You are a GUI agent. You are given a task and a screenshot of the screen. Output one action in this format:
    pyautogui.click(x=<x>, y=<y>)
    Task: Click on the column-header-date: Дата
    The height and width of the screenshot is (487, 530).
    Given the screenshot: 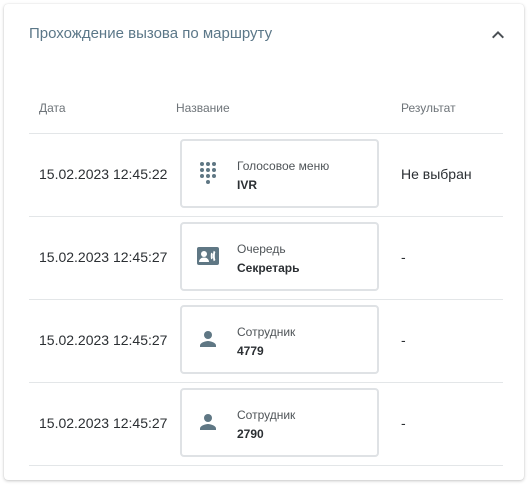 What is the action you would take?
    pyautogui.click(x=52, y=108)
    